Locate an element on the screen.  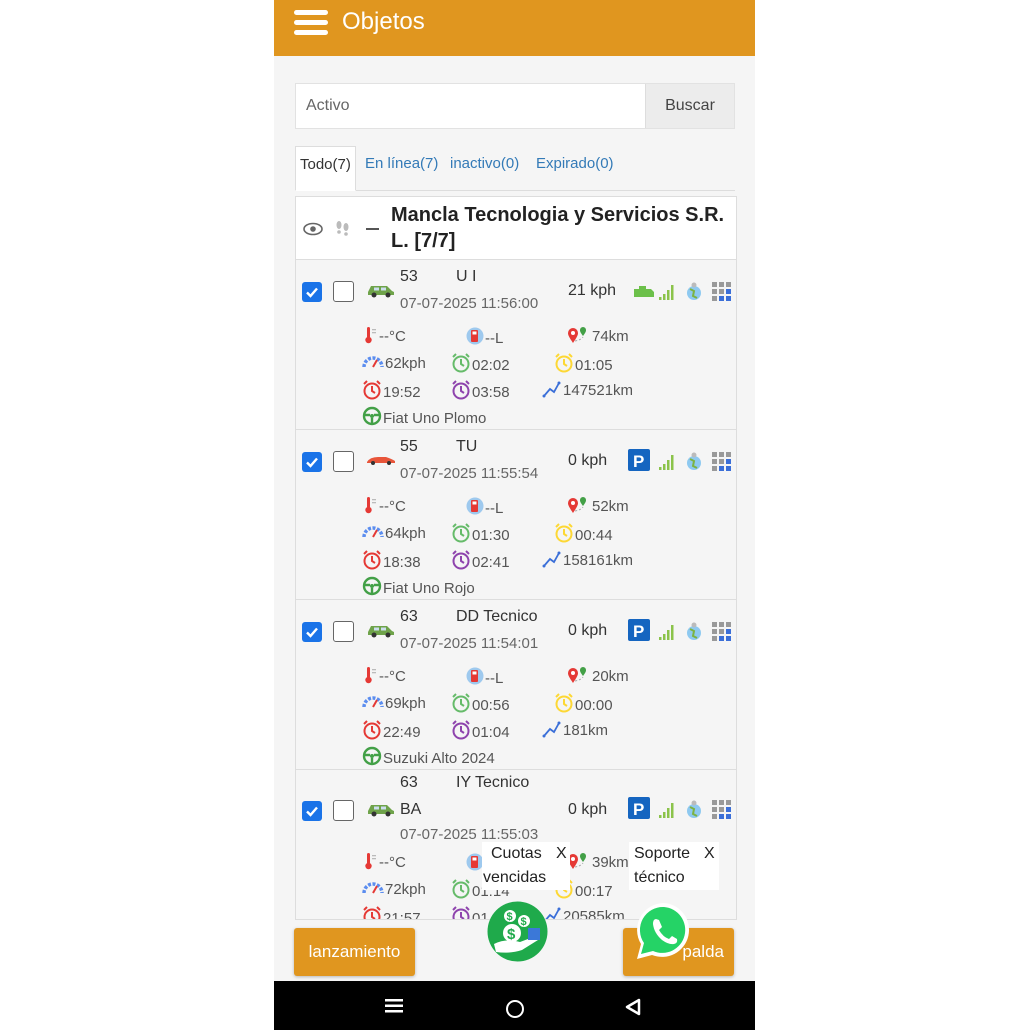
collapse-icon is located at coordinates (372, 229).